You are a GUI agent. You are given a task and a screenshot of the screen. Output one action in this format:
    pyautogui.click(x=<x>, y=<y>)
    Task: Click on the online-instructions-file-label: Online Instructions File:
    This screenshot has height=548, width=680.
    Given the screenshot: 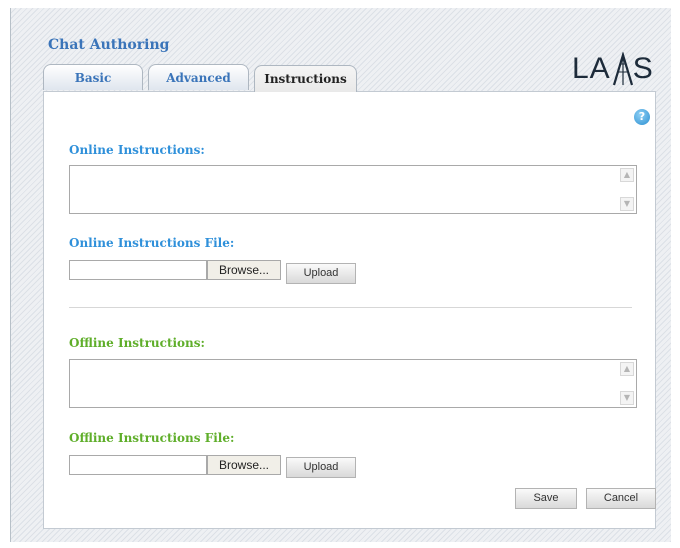 What is the action you would take?
    pyautogui.click(x=152, y=243)
    